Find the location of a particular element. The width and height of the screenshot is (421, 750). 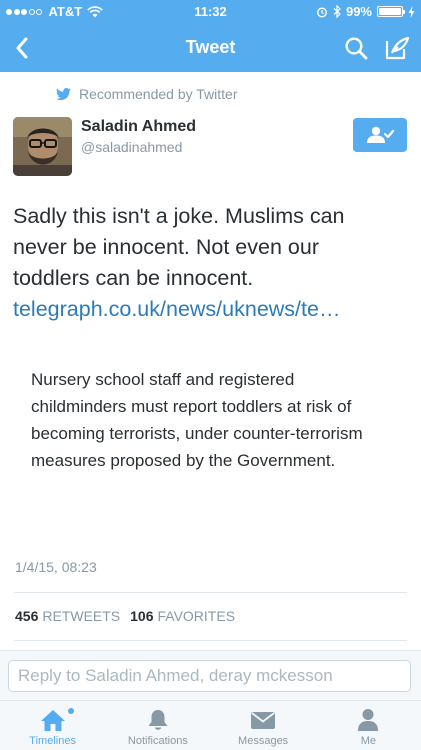

reply-area is located at coordinates (210, 675).